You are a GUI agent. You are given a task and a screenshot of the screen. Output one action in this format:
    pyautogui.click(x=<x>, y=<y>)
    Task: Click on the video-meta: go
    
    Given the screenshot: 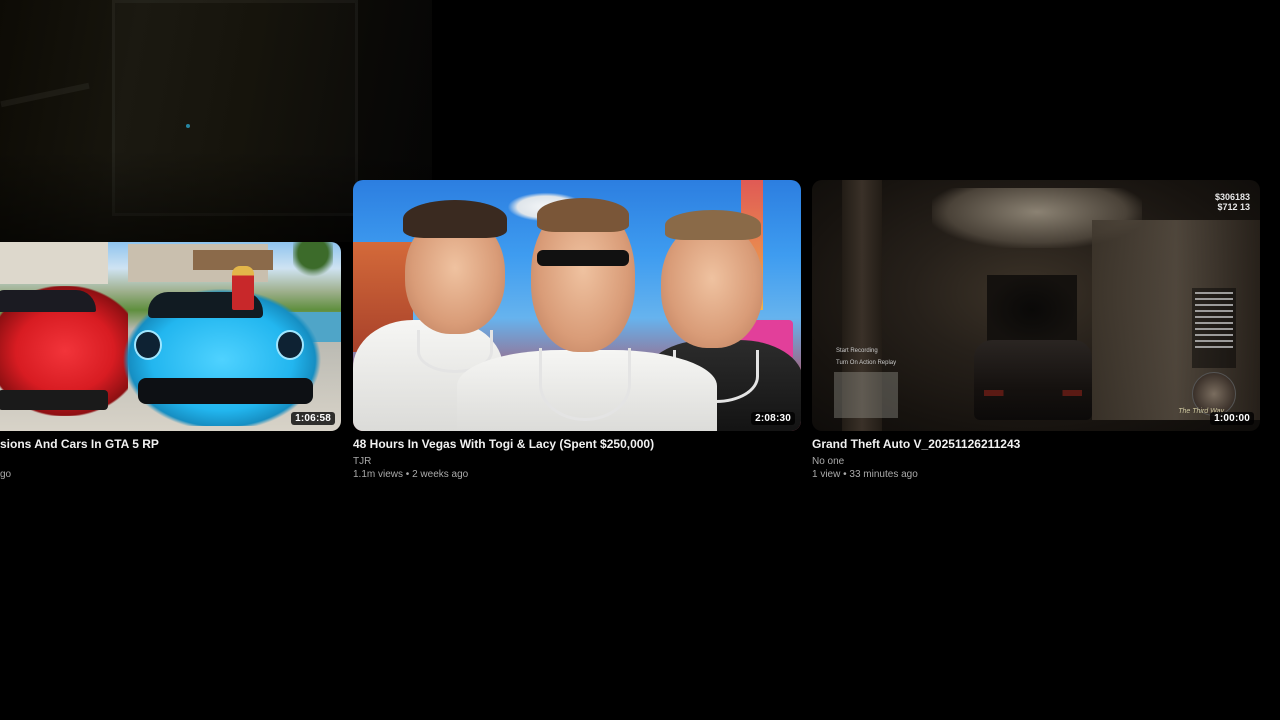 What is the action you would take?
    pyautogui.click(x=6, y=474)
    